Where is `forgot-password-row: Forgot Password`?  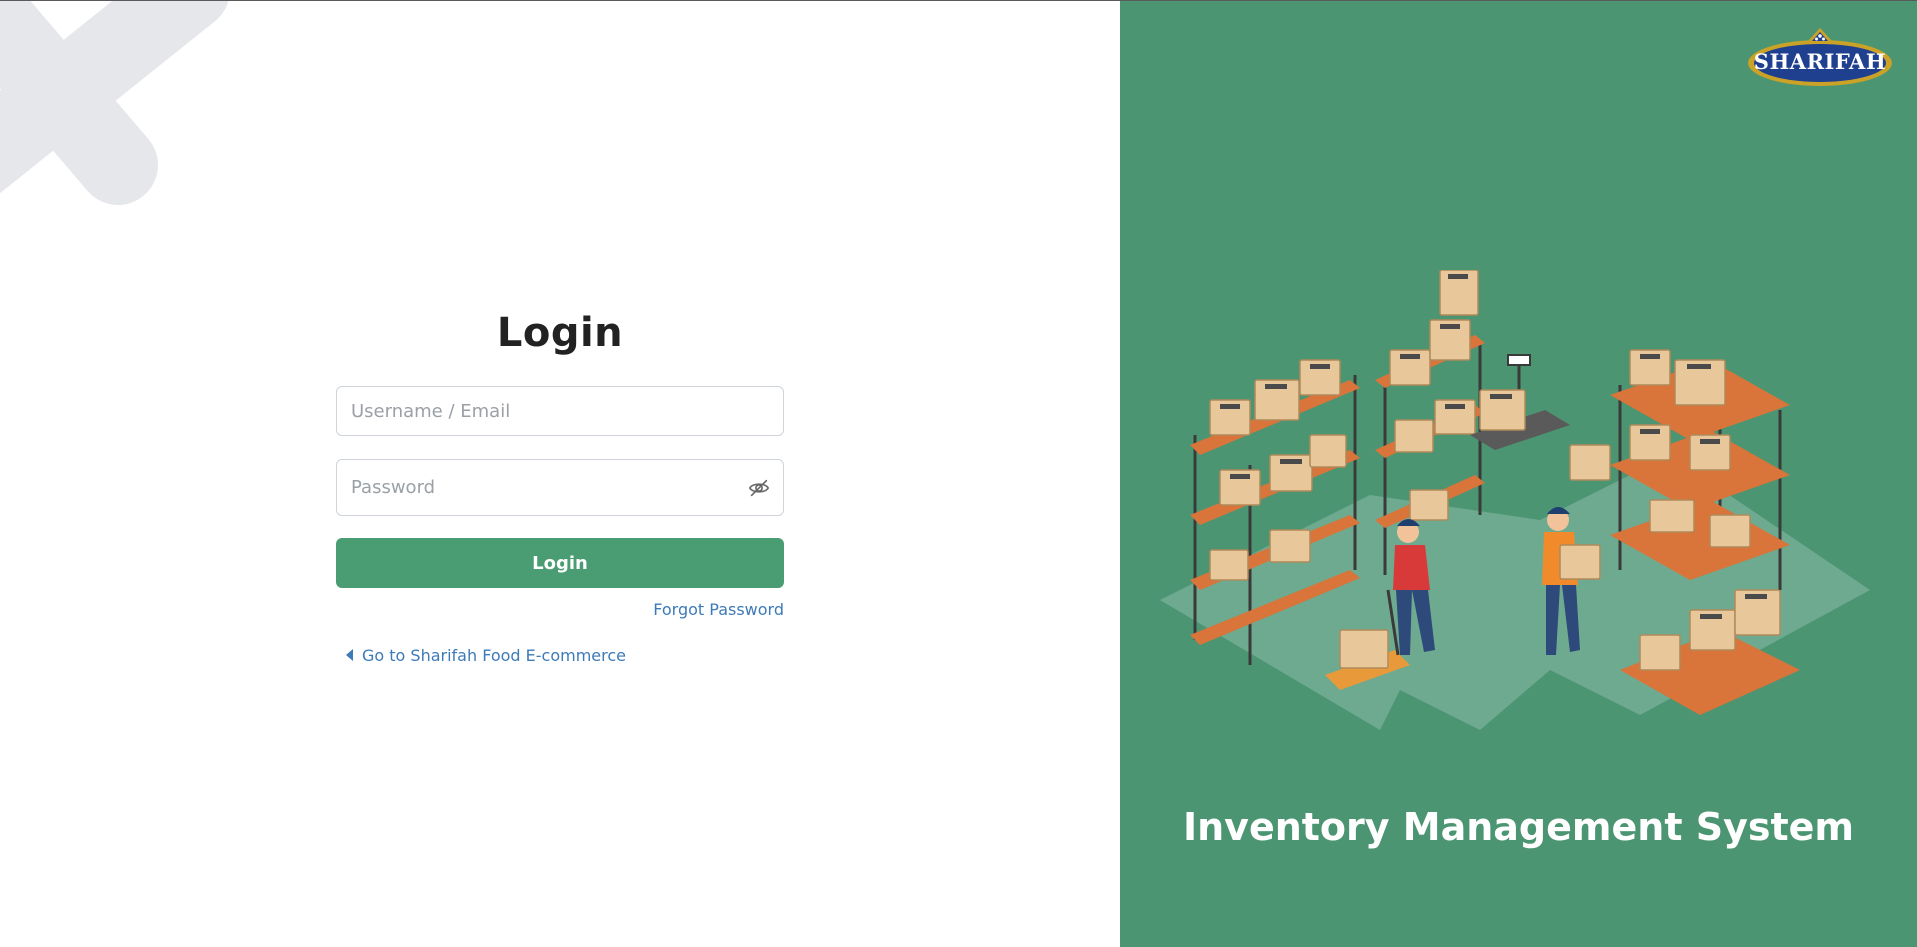 forgot-password-row: Forgot Password is located at coordinates (560, 611).